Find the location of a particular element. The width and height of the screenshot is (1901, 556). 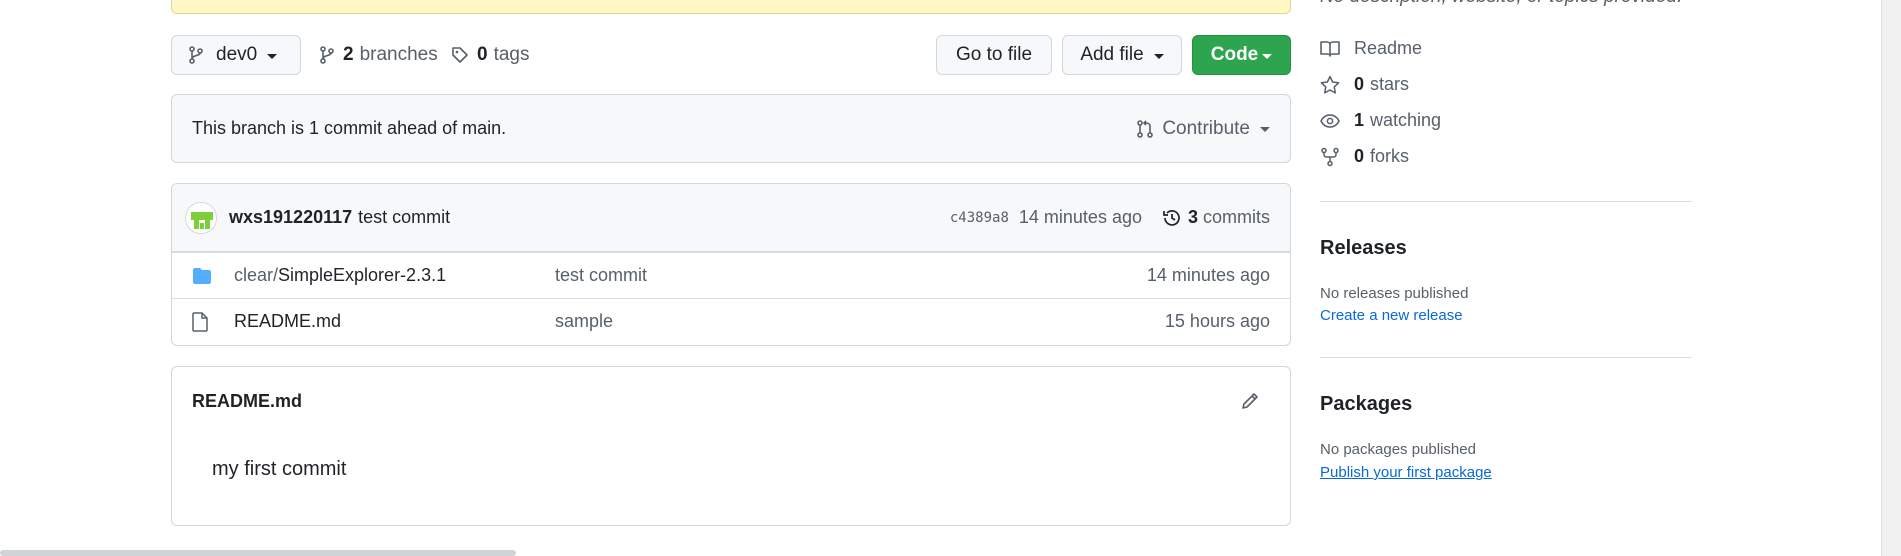

add-file-label: Add file is located at coordinates (1112, 54).